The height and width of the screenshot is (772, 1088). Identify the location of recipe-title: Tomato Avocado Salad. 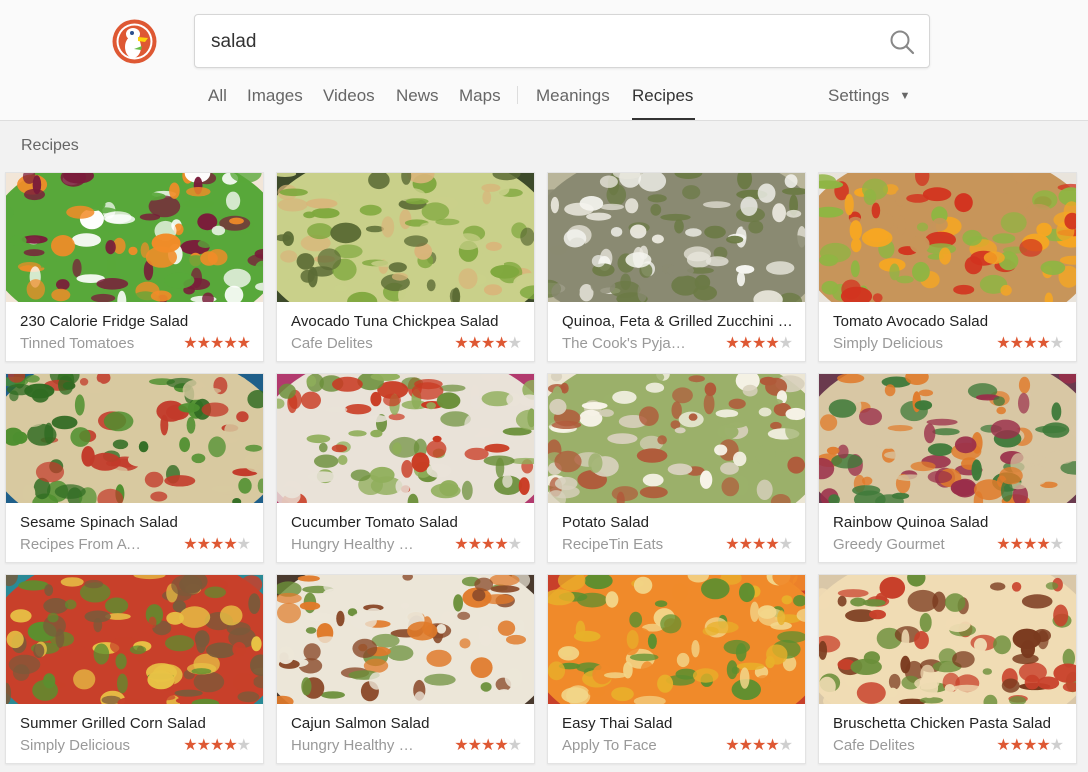
(949, 321).